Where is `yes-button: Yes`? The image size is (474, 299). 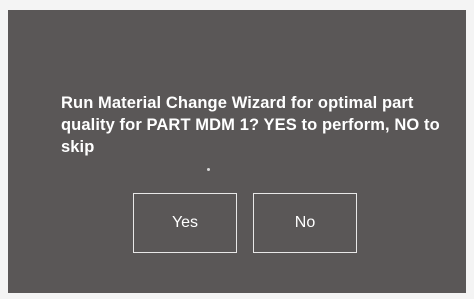
yes-button: Yes is located at coordinates (185, 223).